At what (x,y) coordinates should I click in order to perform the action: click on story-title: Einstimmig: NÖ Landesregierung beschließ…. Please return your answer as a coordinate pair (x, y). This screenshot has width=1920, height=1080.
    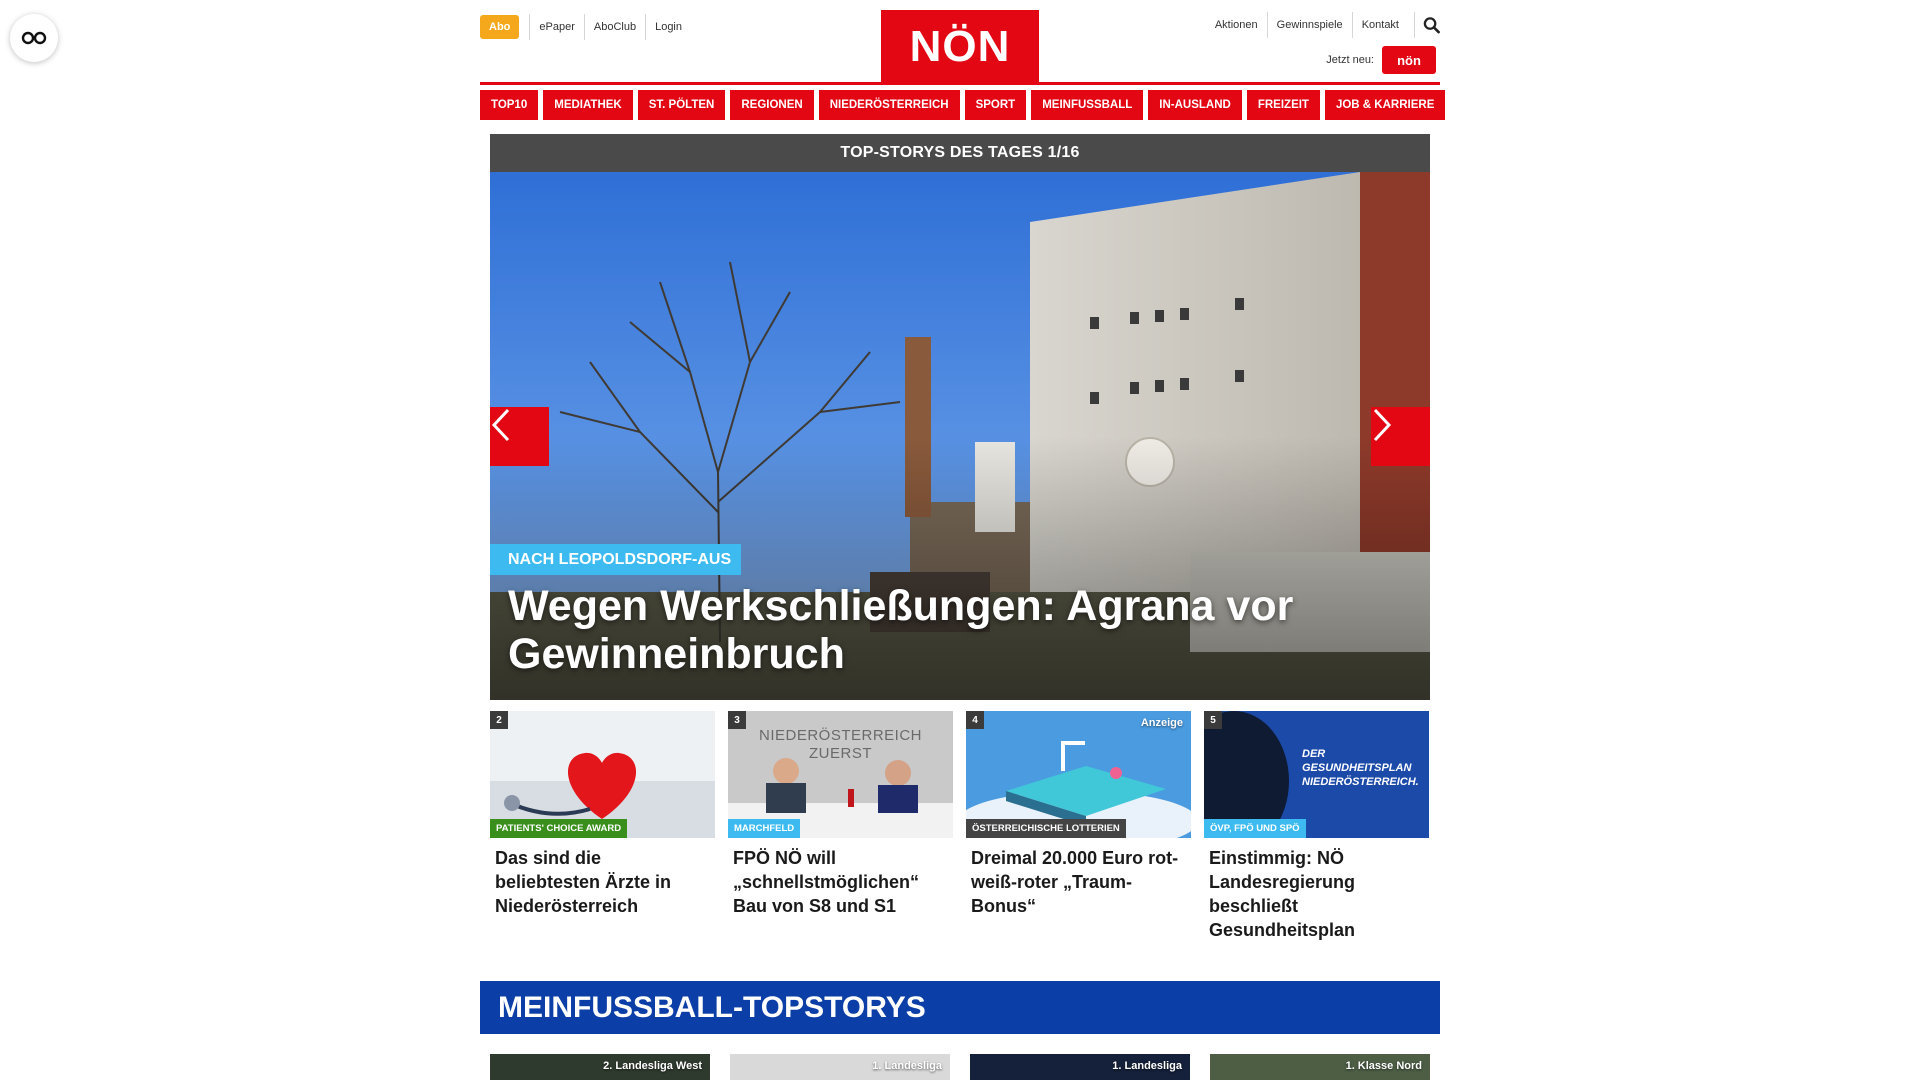
    Looking at the image, I should click on (1316, 890).